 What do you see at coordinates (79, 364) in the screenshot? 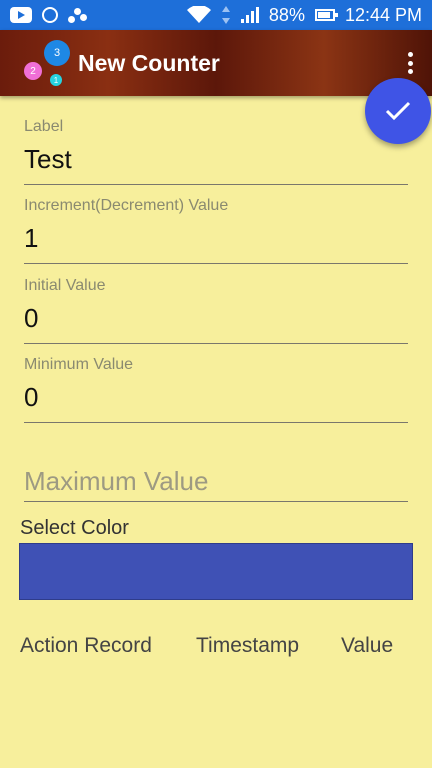
I see `minimum-value-label: Minimum Value` at bounding box center [79, 364].